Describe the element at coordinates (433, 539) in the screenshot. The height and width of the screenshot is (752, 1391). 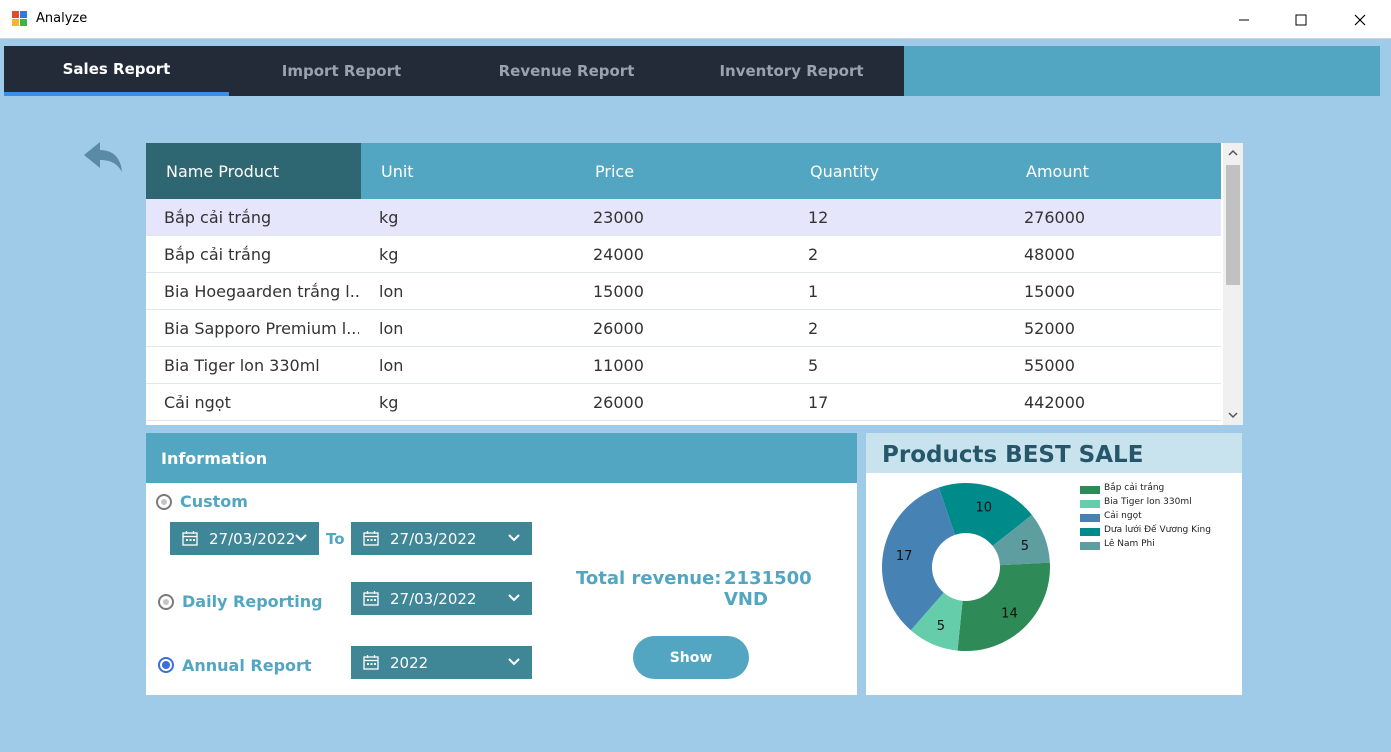
I see `custom-to-date: 27/03/2022` at that location.